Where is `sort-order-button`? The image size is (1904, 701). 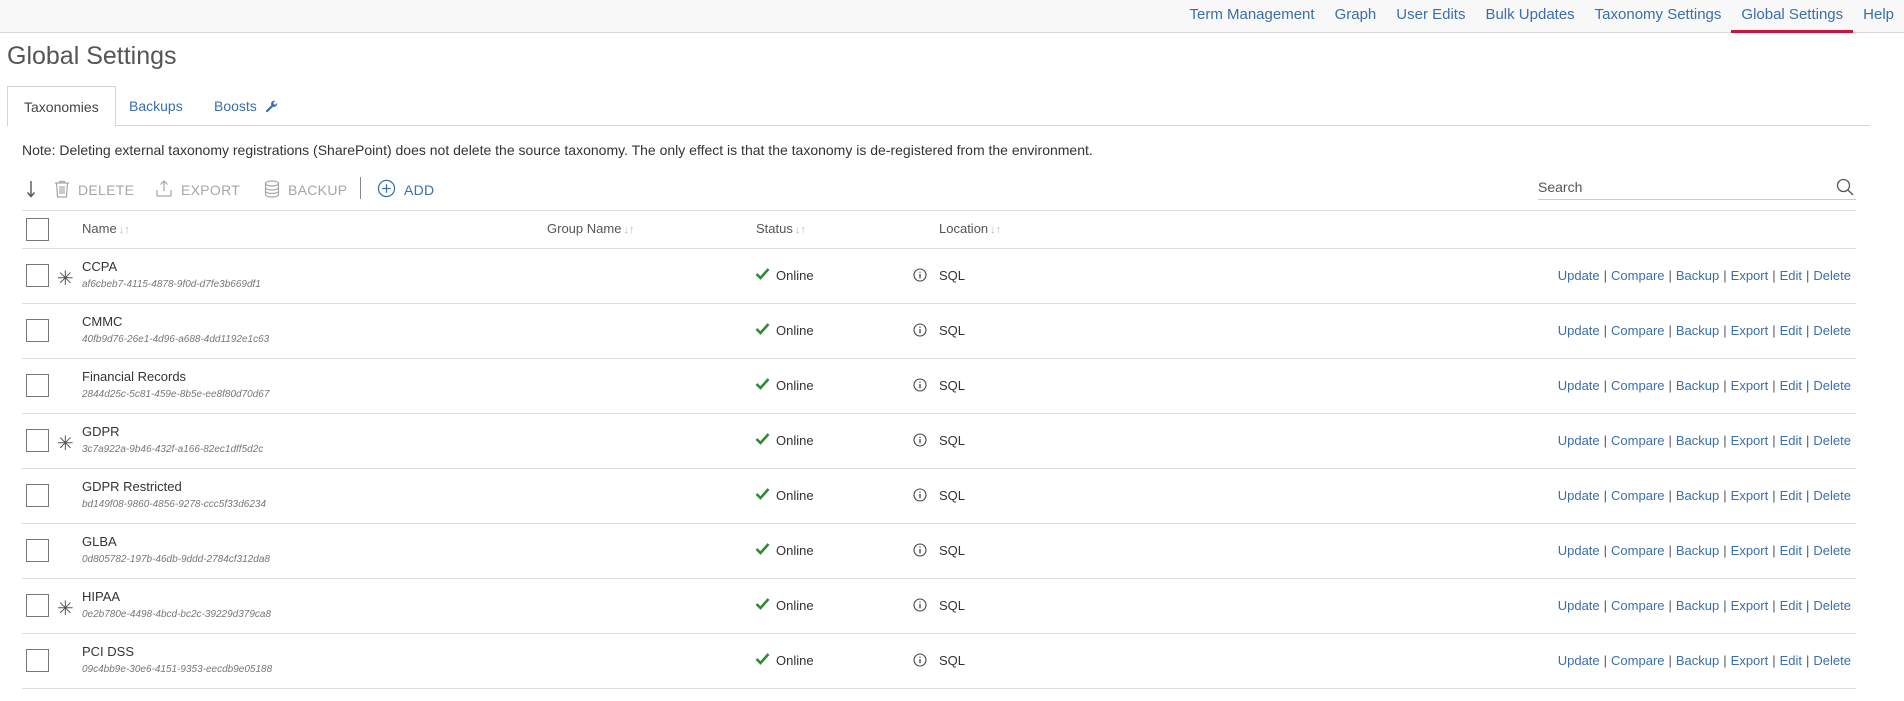
sort-order-button is located at coordinates (35, 190).